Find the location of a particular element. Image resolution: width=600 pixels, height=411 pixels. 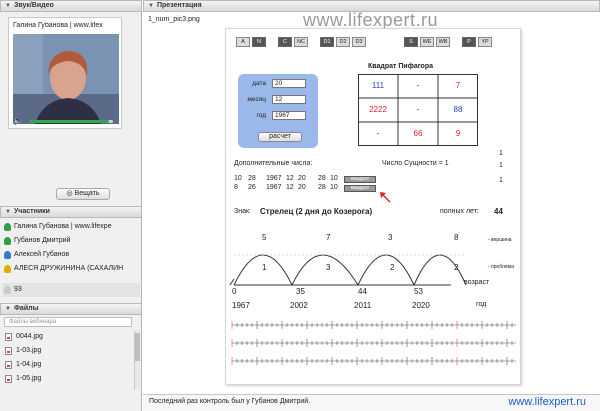

slide-btn-wb: WB is located at coordinates (443, 42).